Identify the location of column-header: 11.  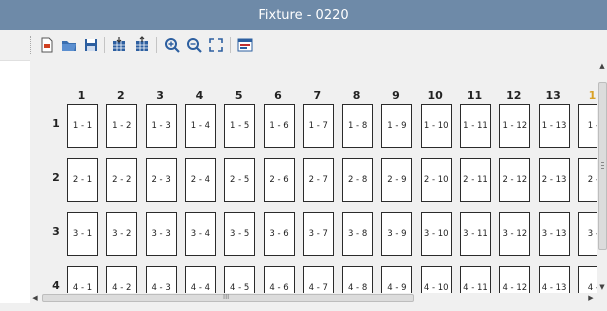
(474, 95).